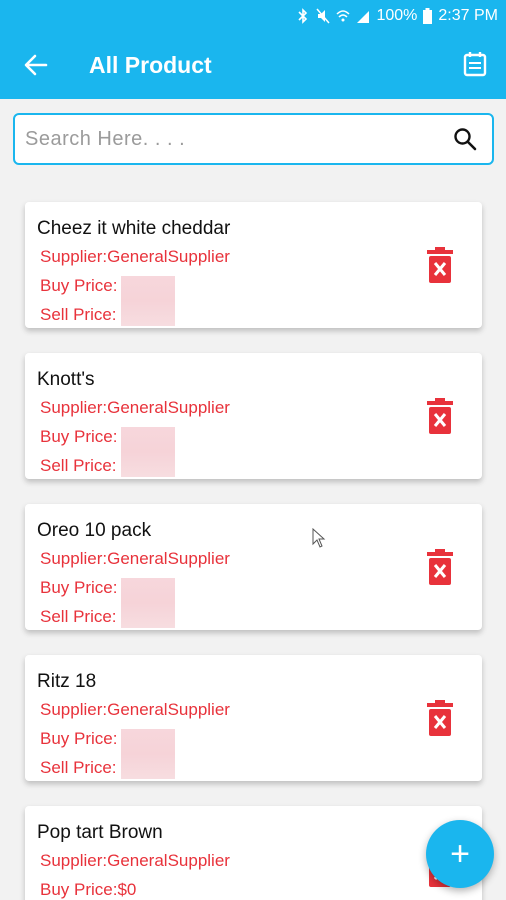 Image resolution: width=506 pixels, height=900 pixels. I want to click on product-name: Knott's, so click(66, 379).